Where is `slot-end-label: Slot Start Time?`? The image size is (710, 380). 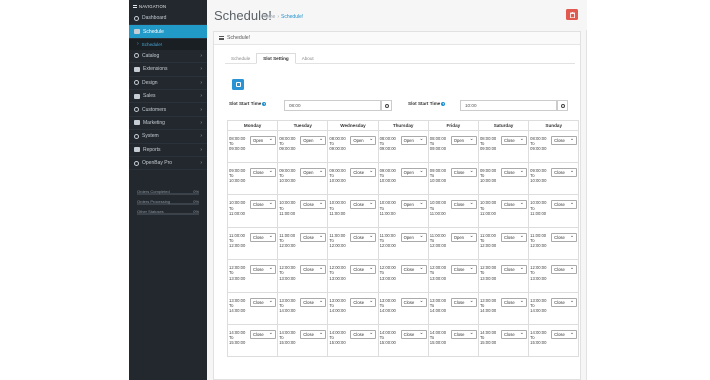
slot-end-label: Slot Start Time? is located at coordinates (427, 103).